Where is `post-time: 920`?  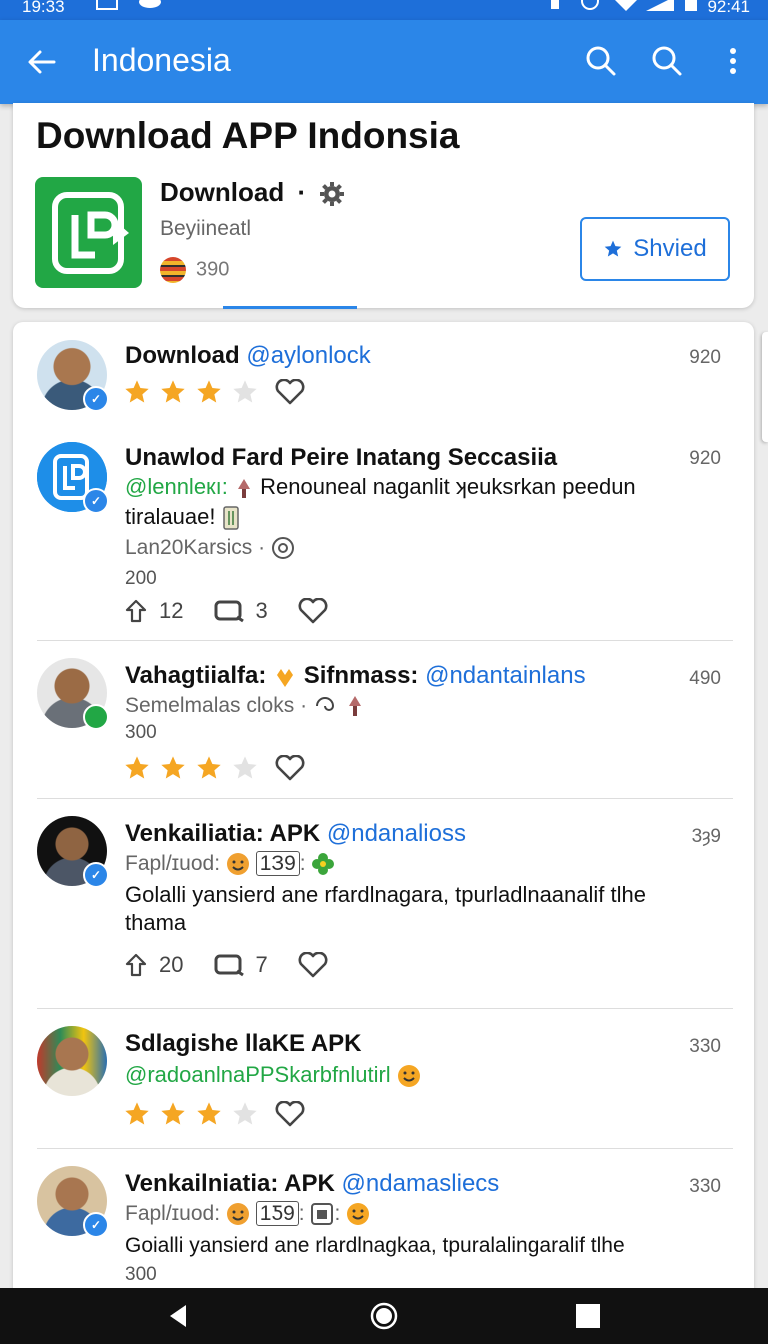 post-time: 920 is located at coordinates (705, 458).